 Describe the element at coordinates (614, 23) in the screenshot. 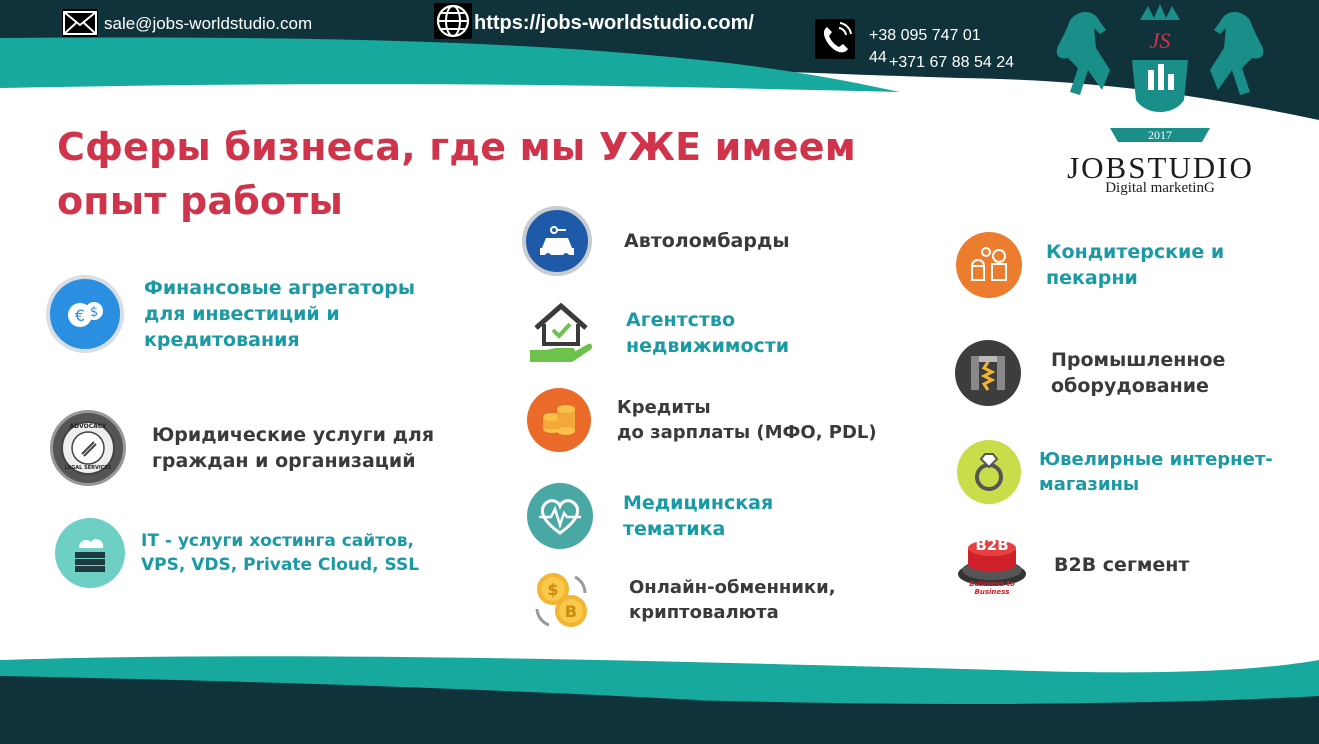

I see `website-link: https://jobs-worldstudio.com/` at that location.